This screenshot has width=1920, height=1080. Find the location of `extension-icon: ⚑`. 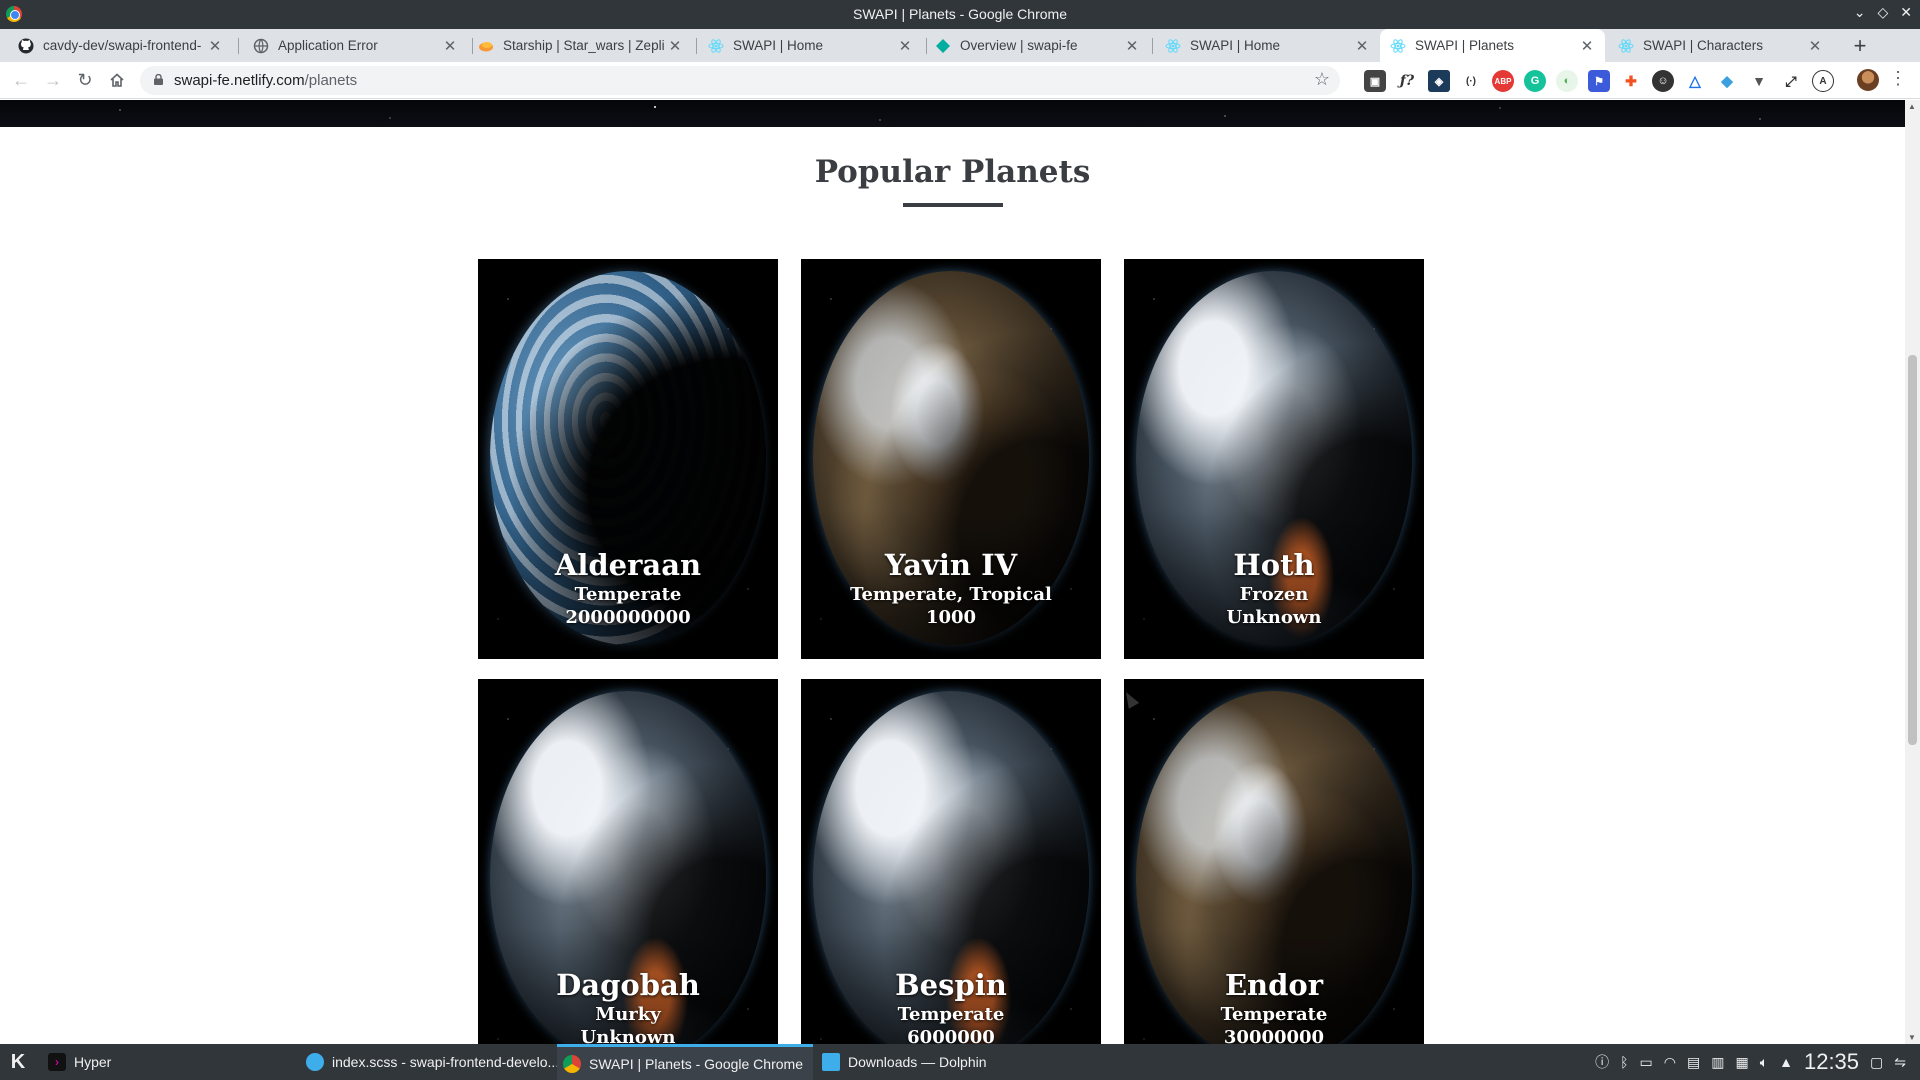

extension-icon: ⚑ is located at coordinates (1599, 81).